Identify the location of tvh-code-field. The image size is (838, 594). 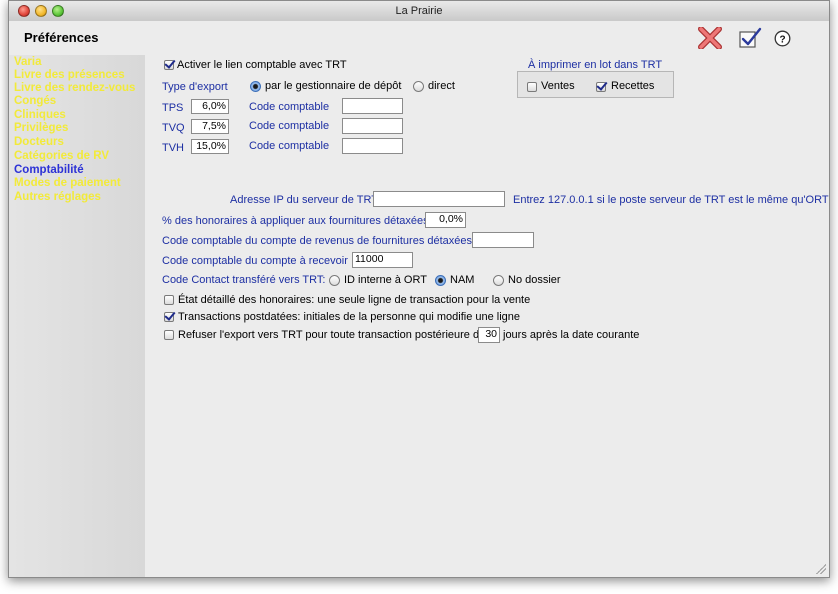
(372, 146).